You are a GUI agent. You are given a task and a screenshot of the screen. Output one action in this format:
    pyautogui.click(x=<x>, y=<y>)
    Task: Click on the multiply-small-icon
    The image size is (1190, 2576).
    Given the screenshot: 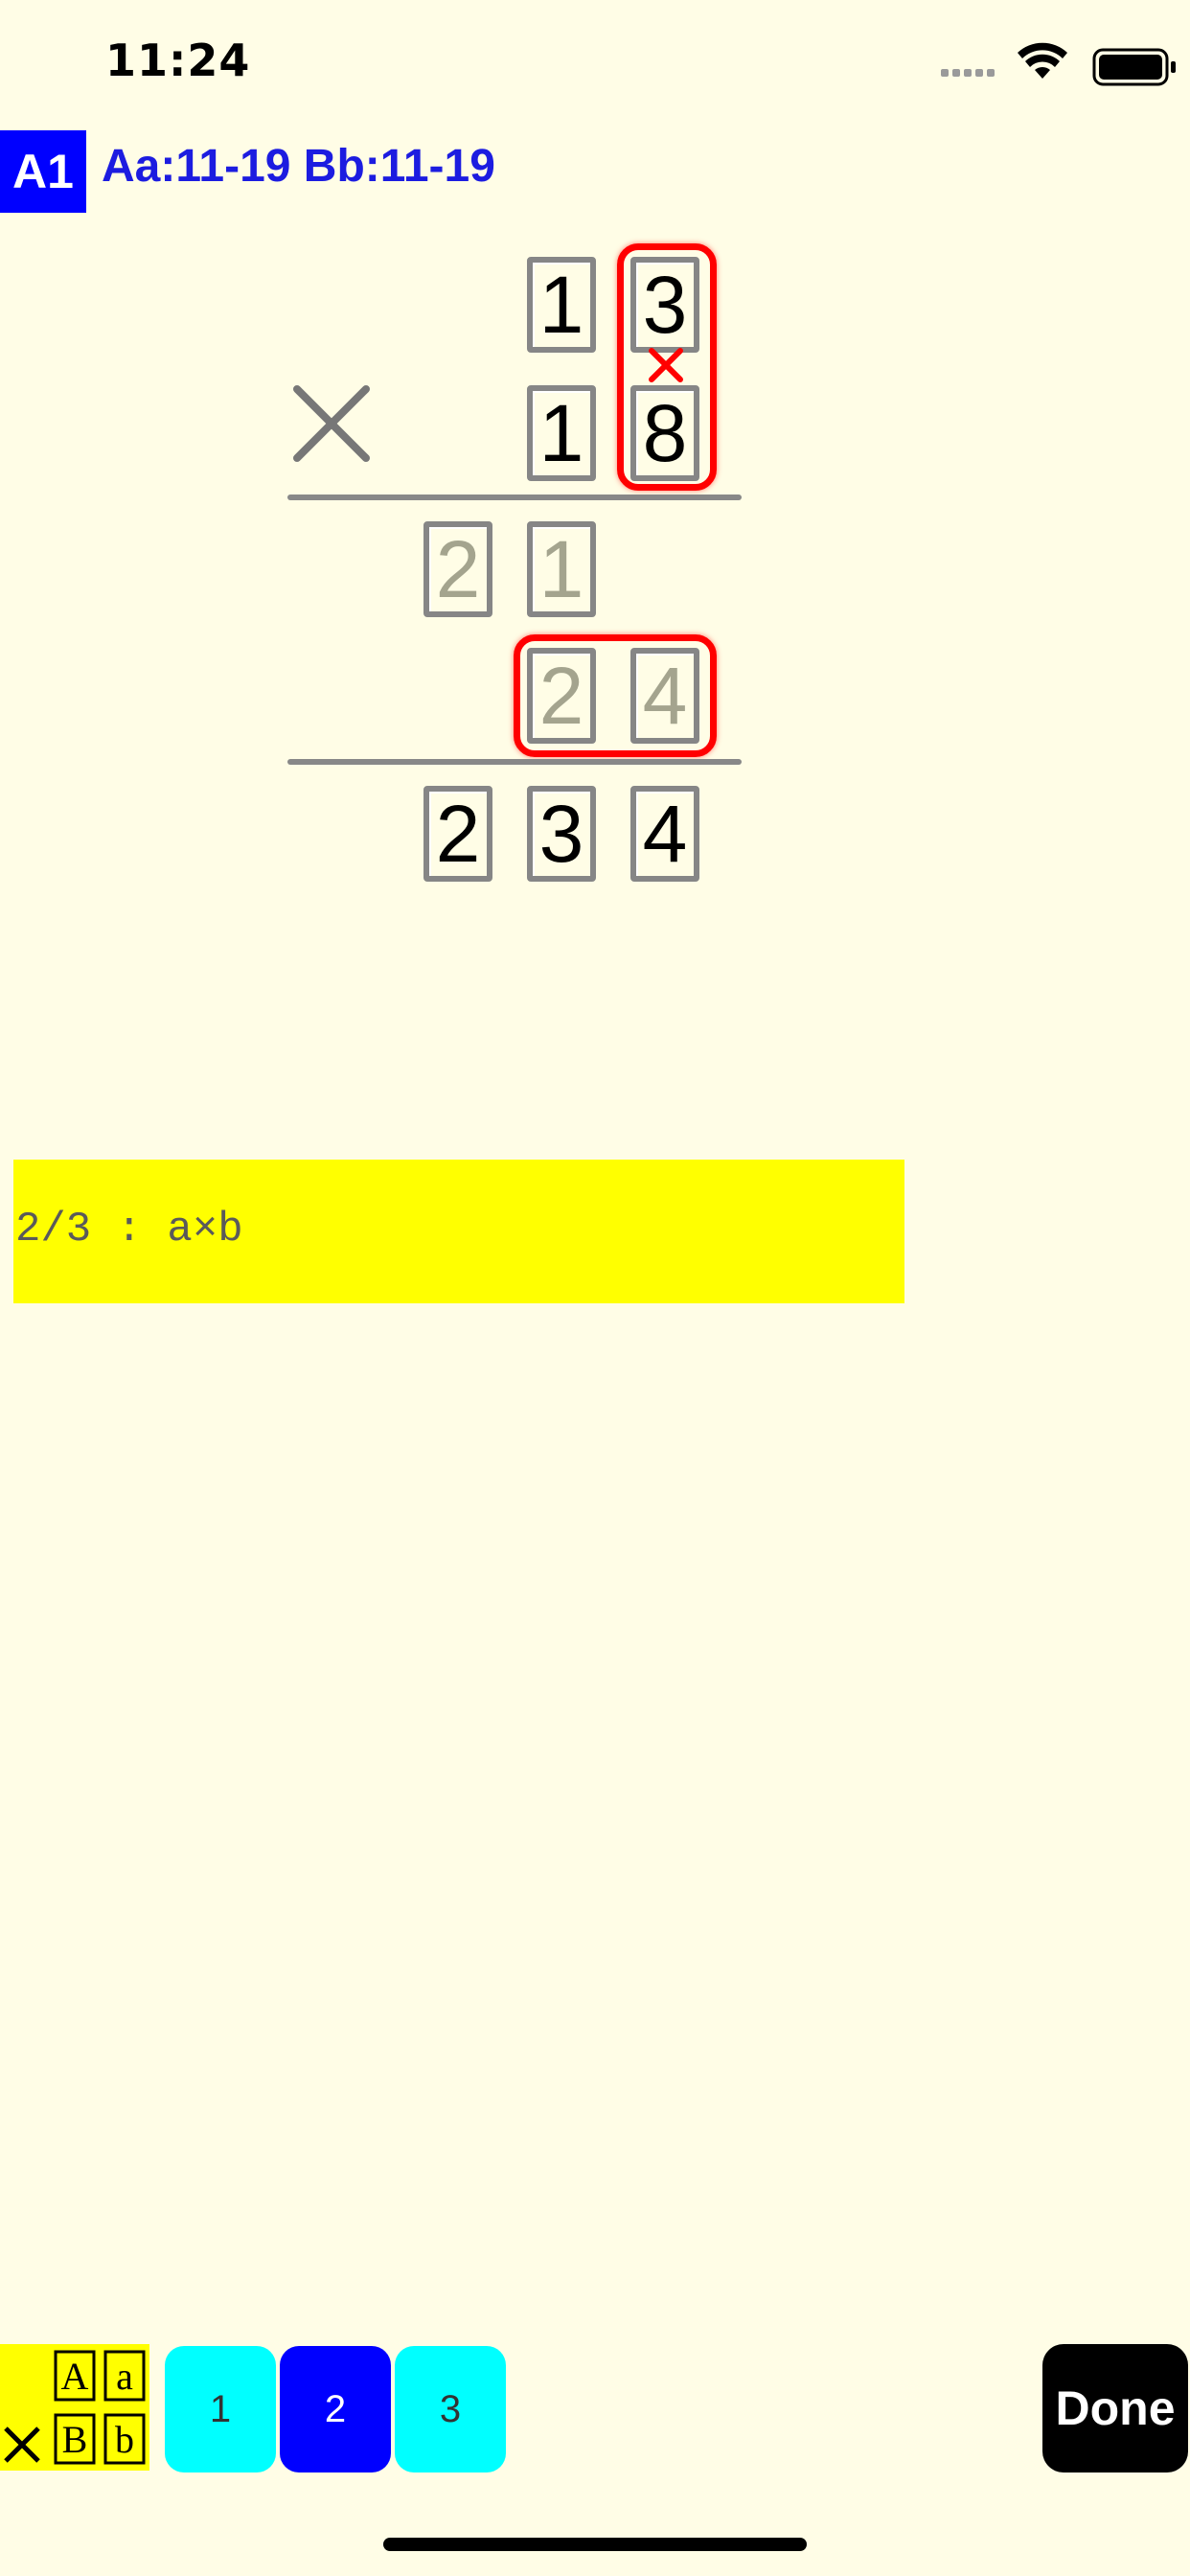 What is the action you would take?
    pyautogui.click(x=22, y=2444)
    